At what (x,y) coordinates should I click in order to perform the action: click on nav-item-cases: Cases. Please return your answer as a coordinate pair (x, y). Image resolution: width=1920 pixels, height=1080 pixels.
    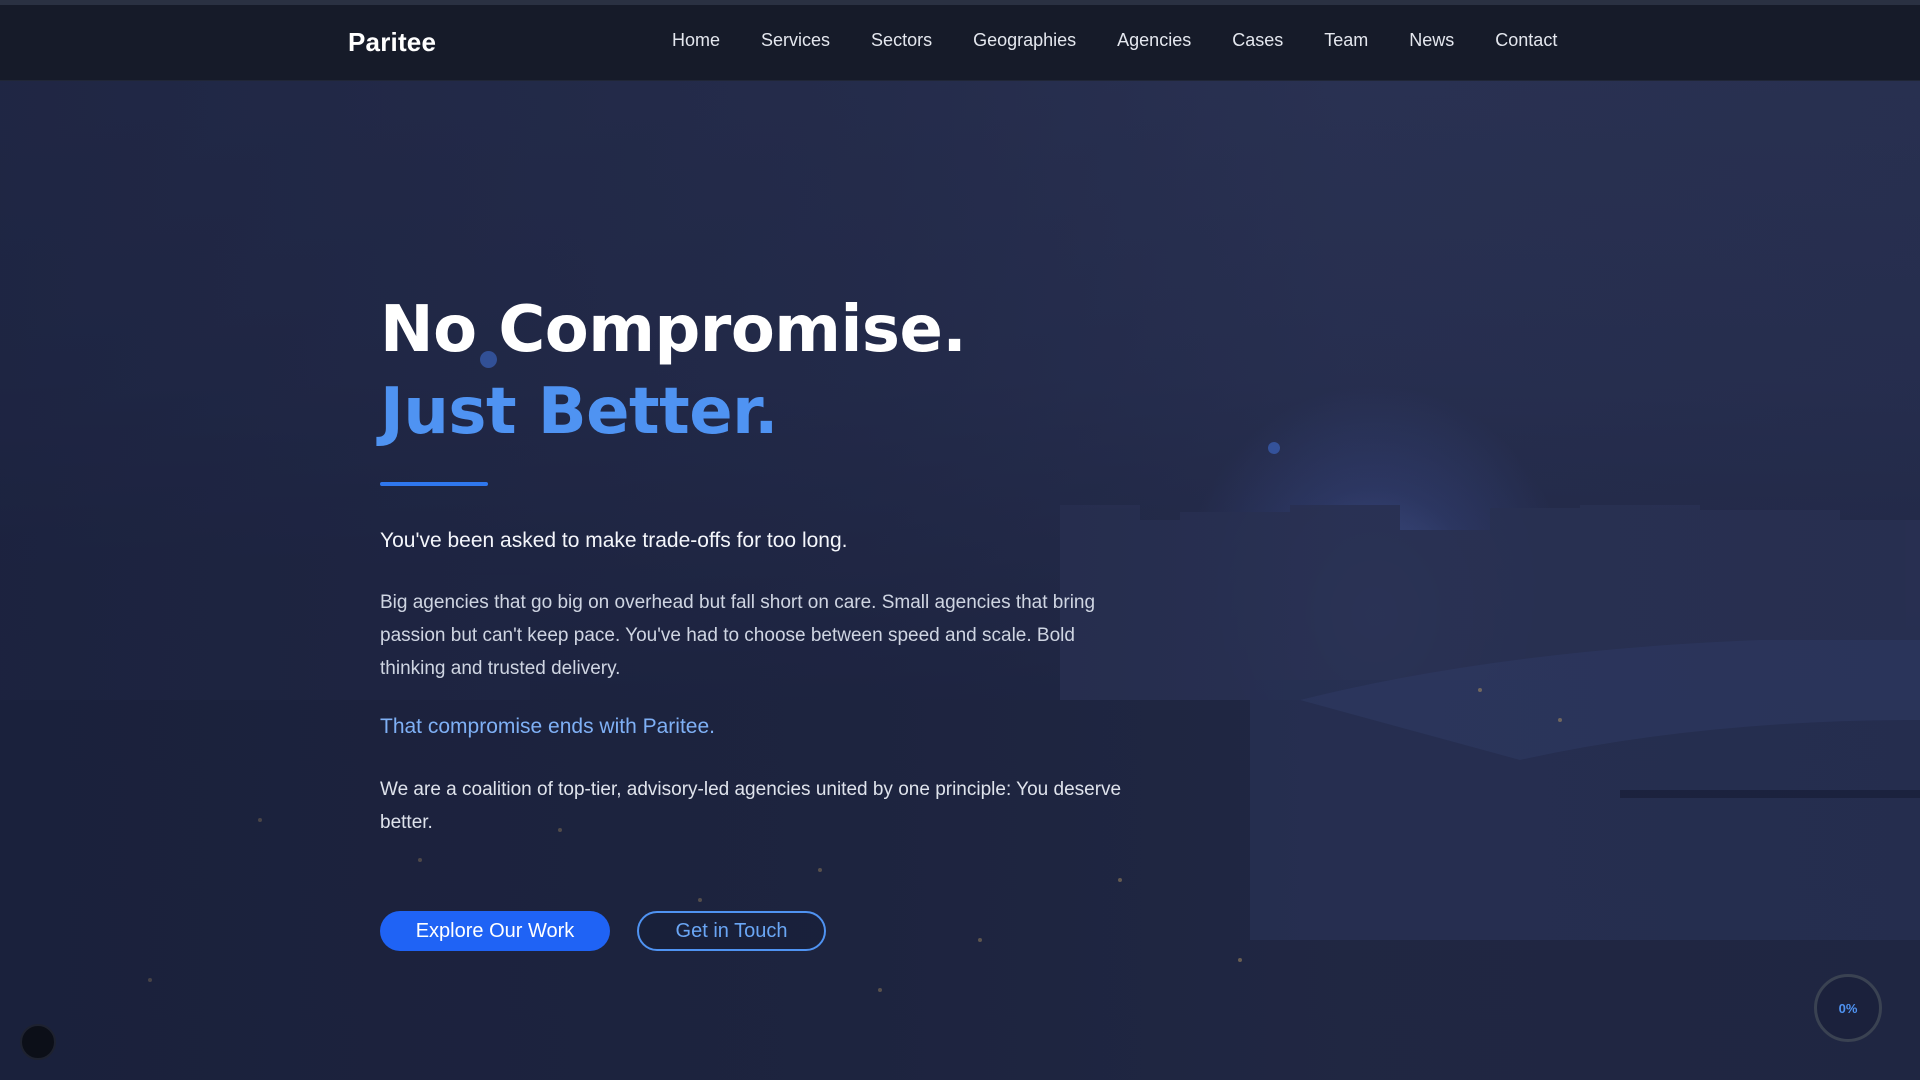
    Looking at the image, I should click on (1257, 40).